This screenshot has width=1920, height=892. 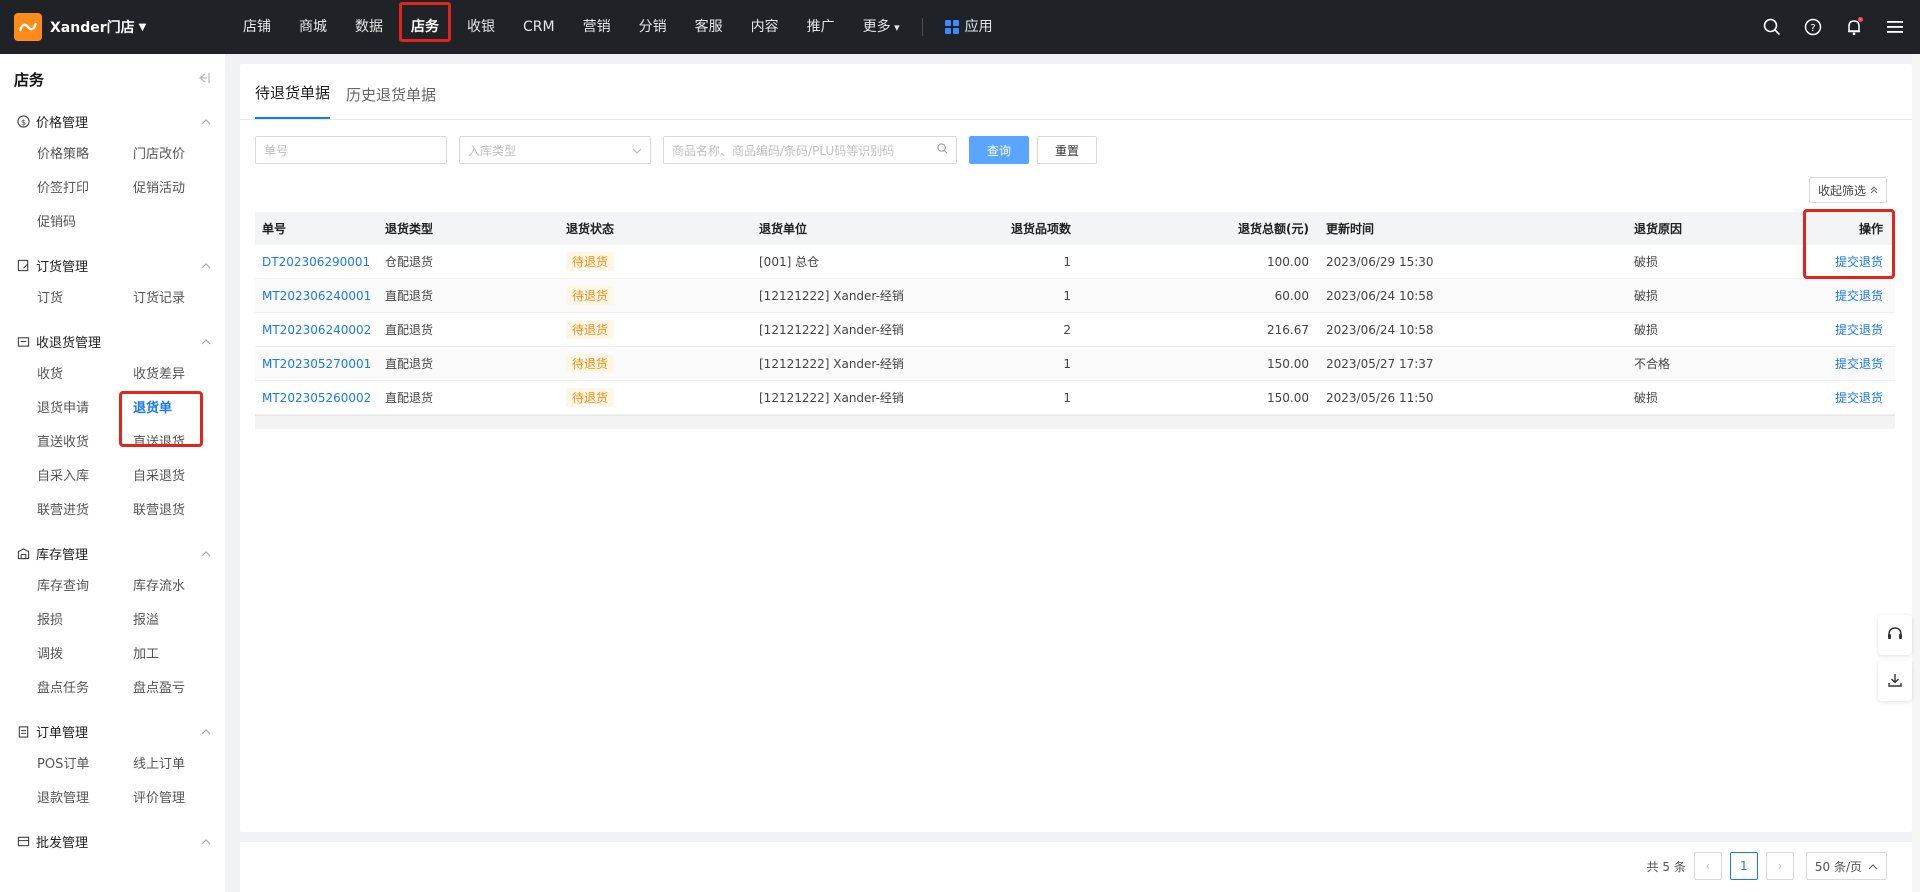 What do you see at coordinates (112, 121) in the screenshot?
I see `sidebar-group-header: $ 价格管理` at bounding box center [112, 121].